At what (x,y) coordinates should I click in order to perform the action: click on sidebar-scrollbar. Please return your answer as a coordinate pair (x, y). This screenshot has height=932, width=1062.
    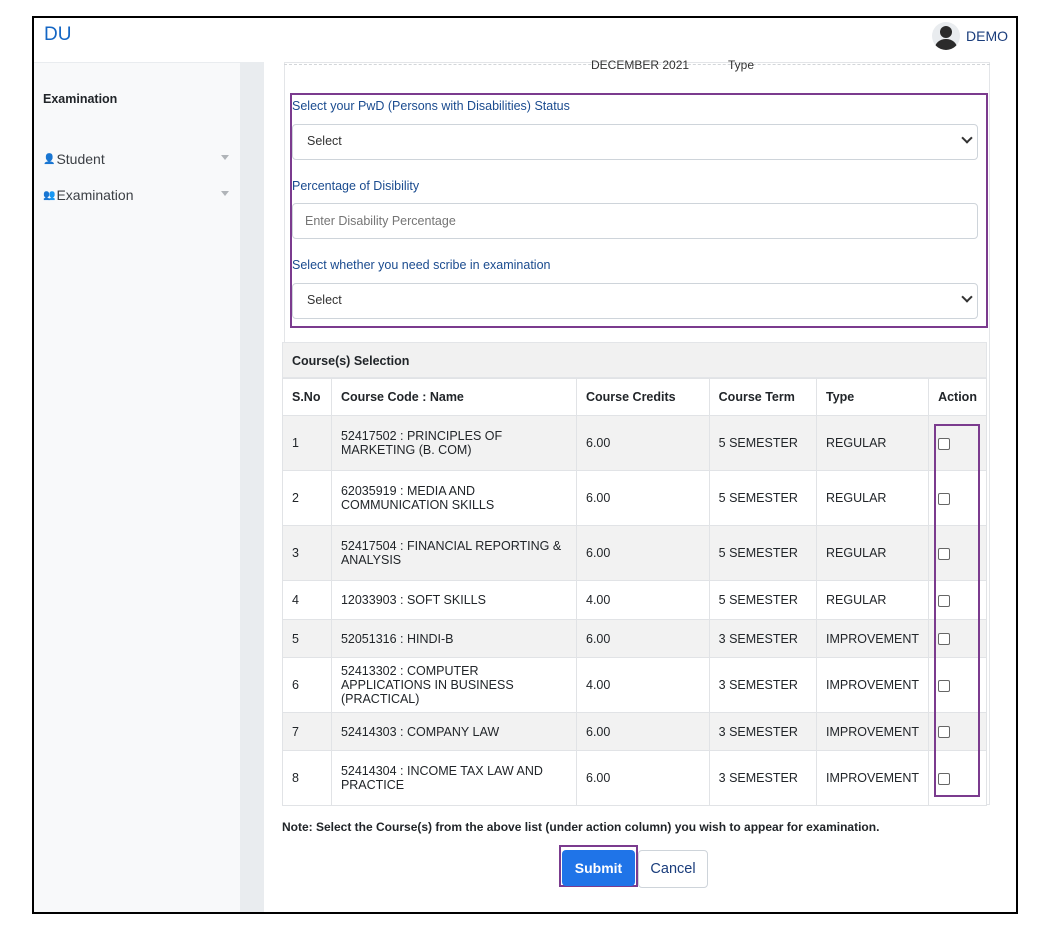
    Looking at the image, I should click on (252, 487).